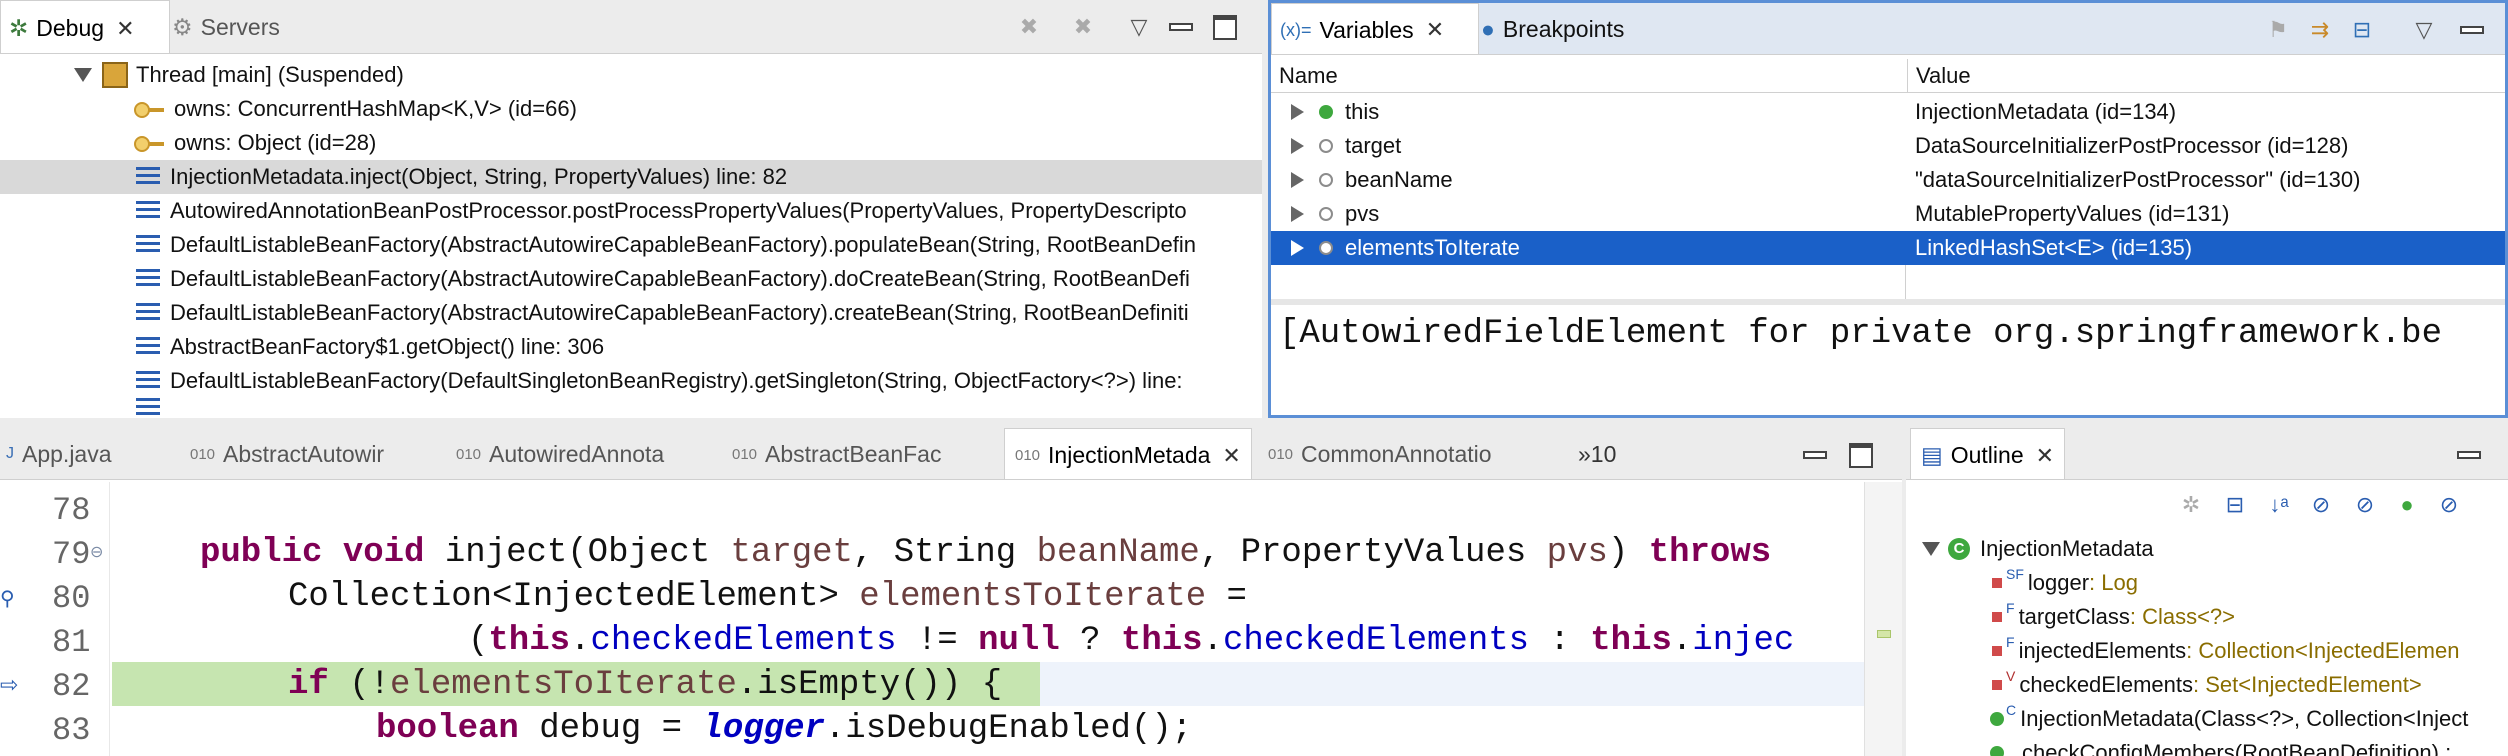  What do you see at coordinates (631, 143) in the screenshot?
I see `stack-item: owns: Object (id=28)` at bounding box center [631, 143].